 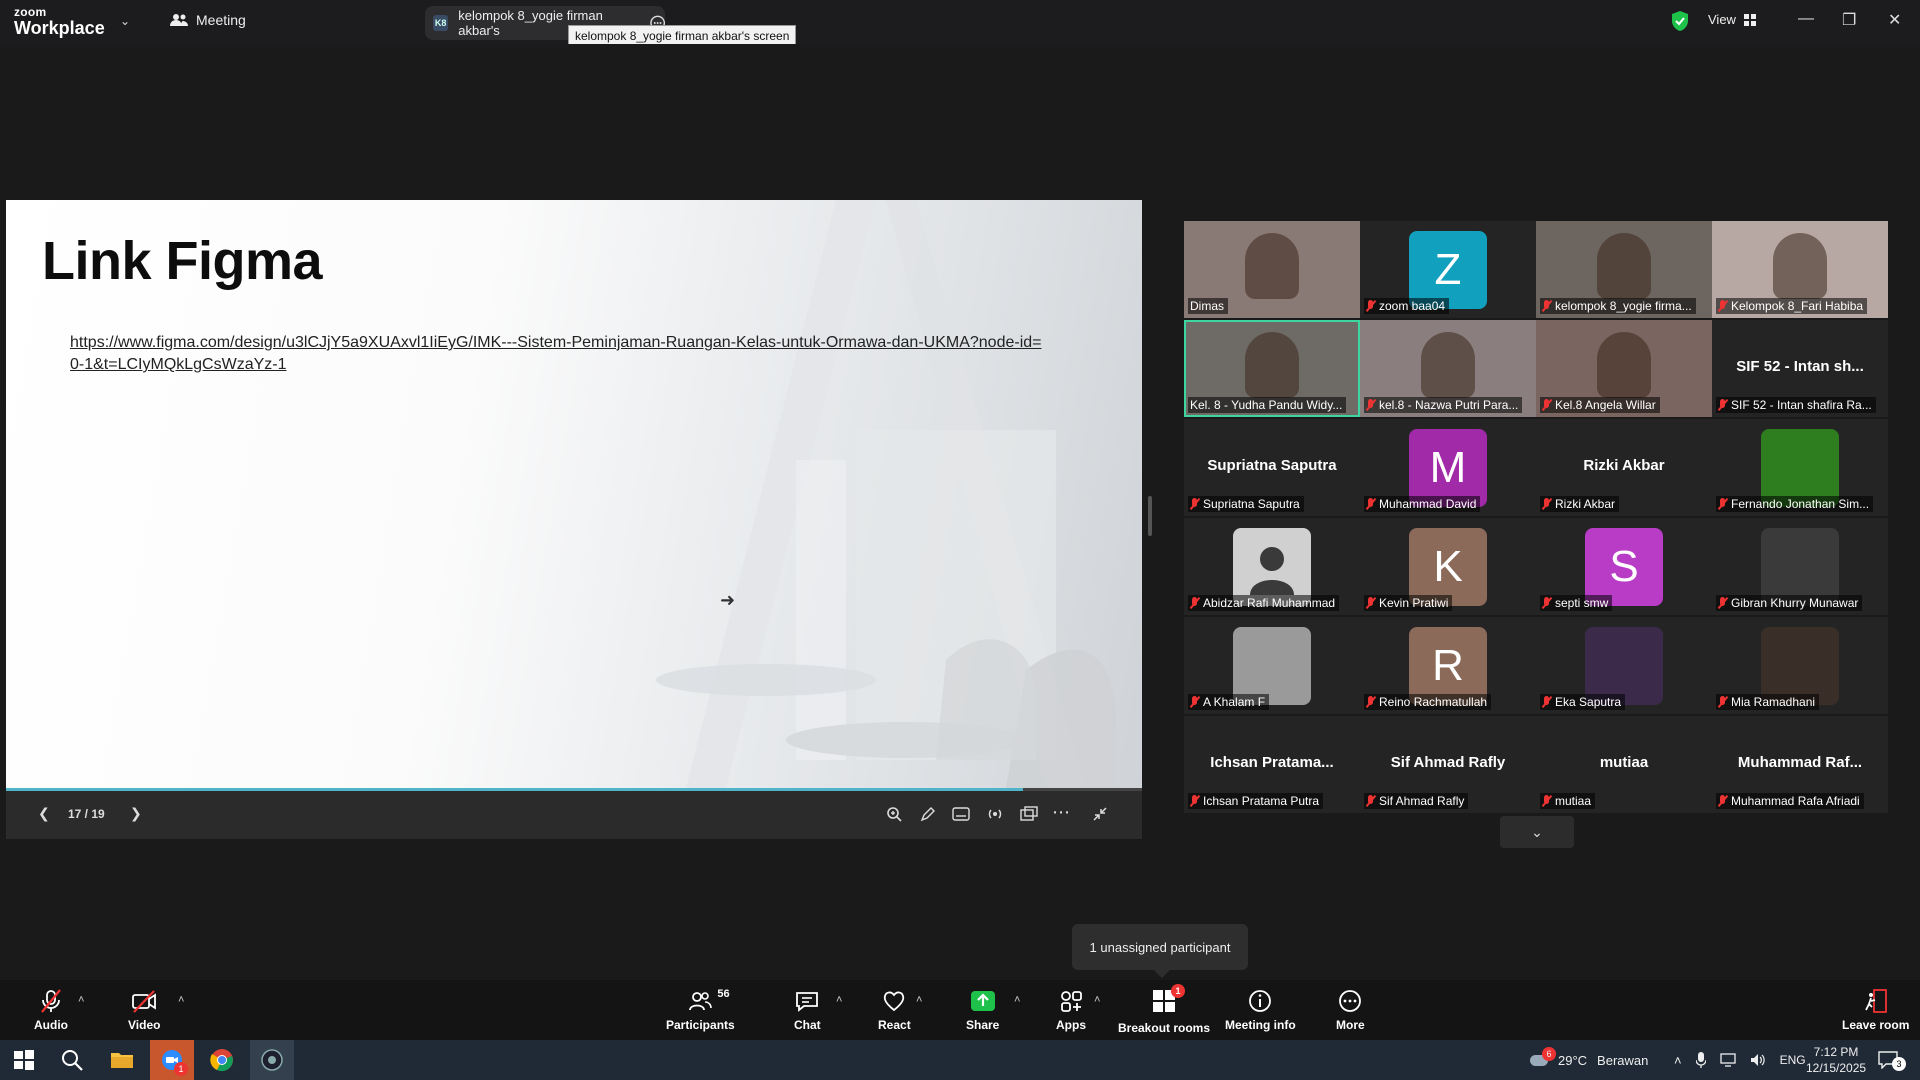 What do you see at coordinates (1272, 566) in the screenshot?
I see `participant-tile: Abidzar Rafi Muhammad` at bounding box center [1272, 566].